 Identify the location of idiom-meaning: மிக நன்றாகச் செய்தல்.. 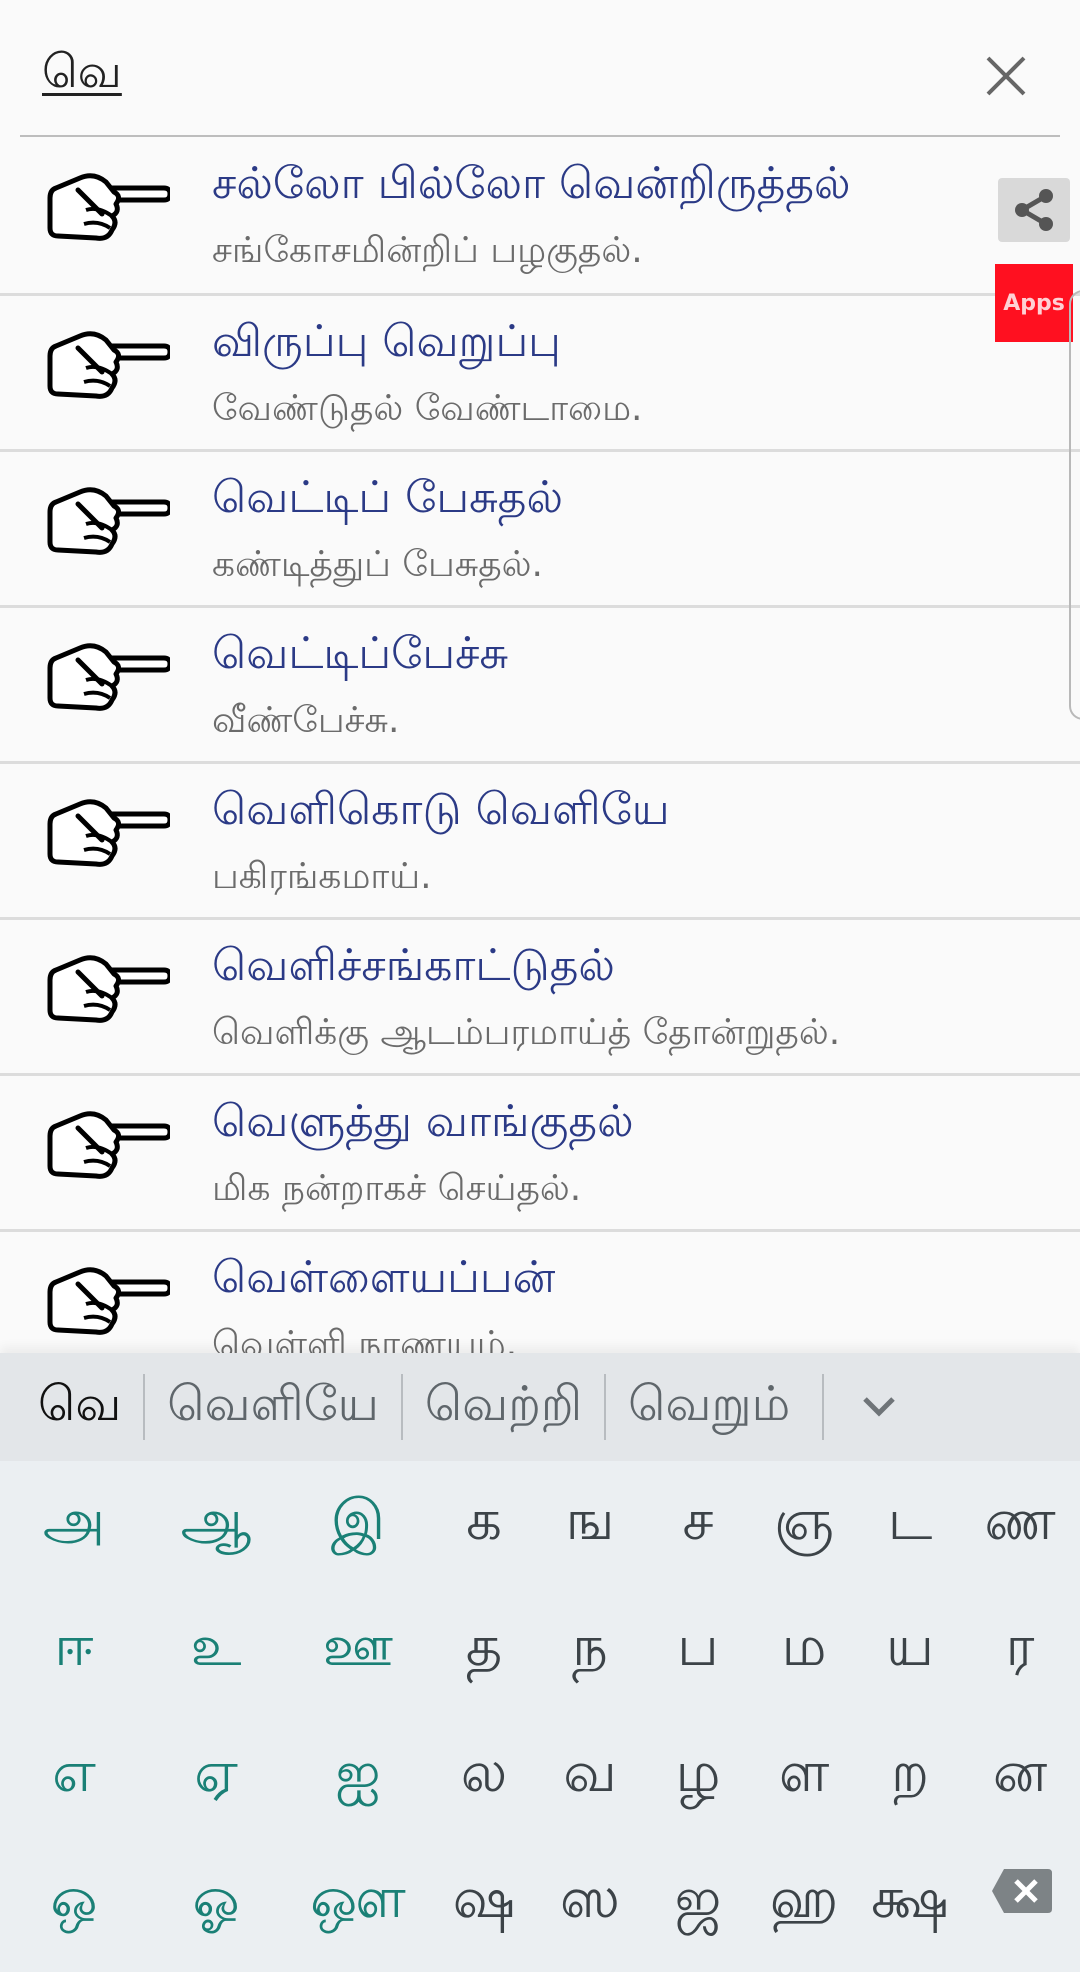
(397, 1188).